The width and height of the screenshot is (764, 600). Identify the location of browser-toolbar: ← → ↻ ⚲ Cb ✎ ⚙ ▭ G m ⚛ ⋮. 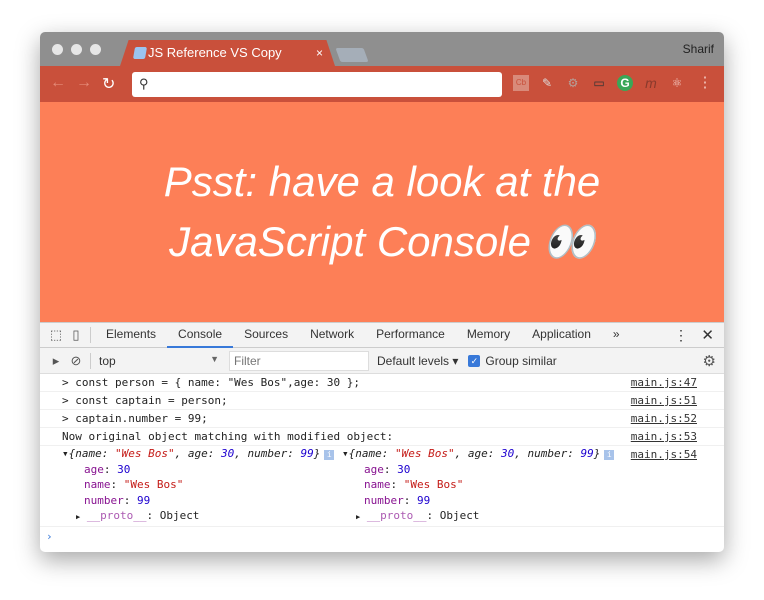
(382, 84).